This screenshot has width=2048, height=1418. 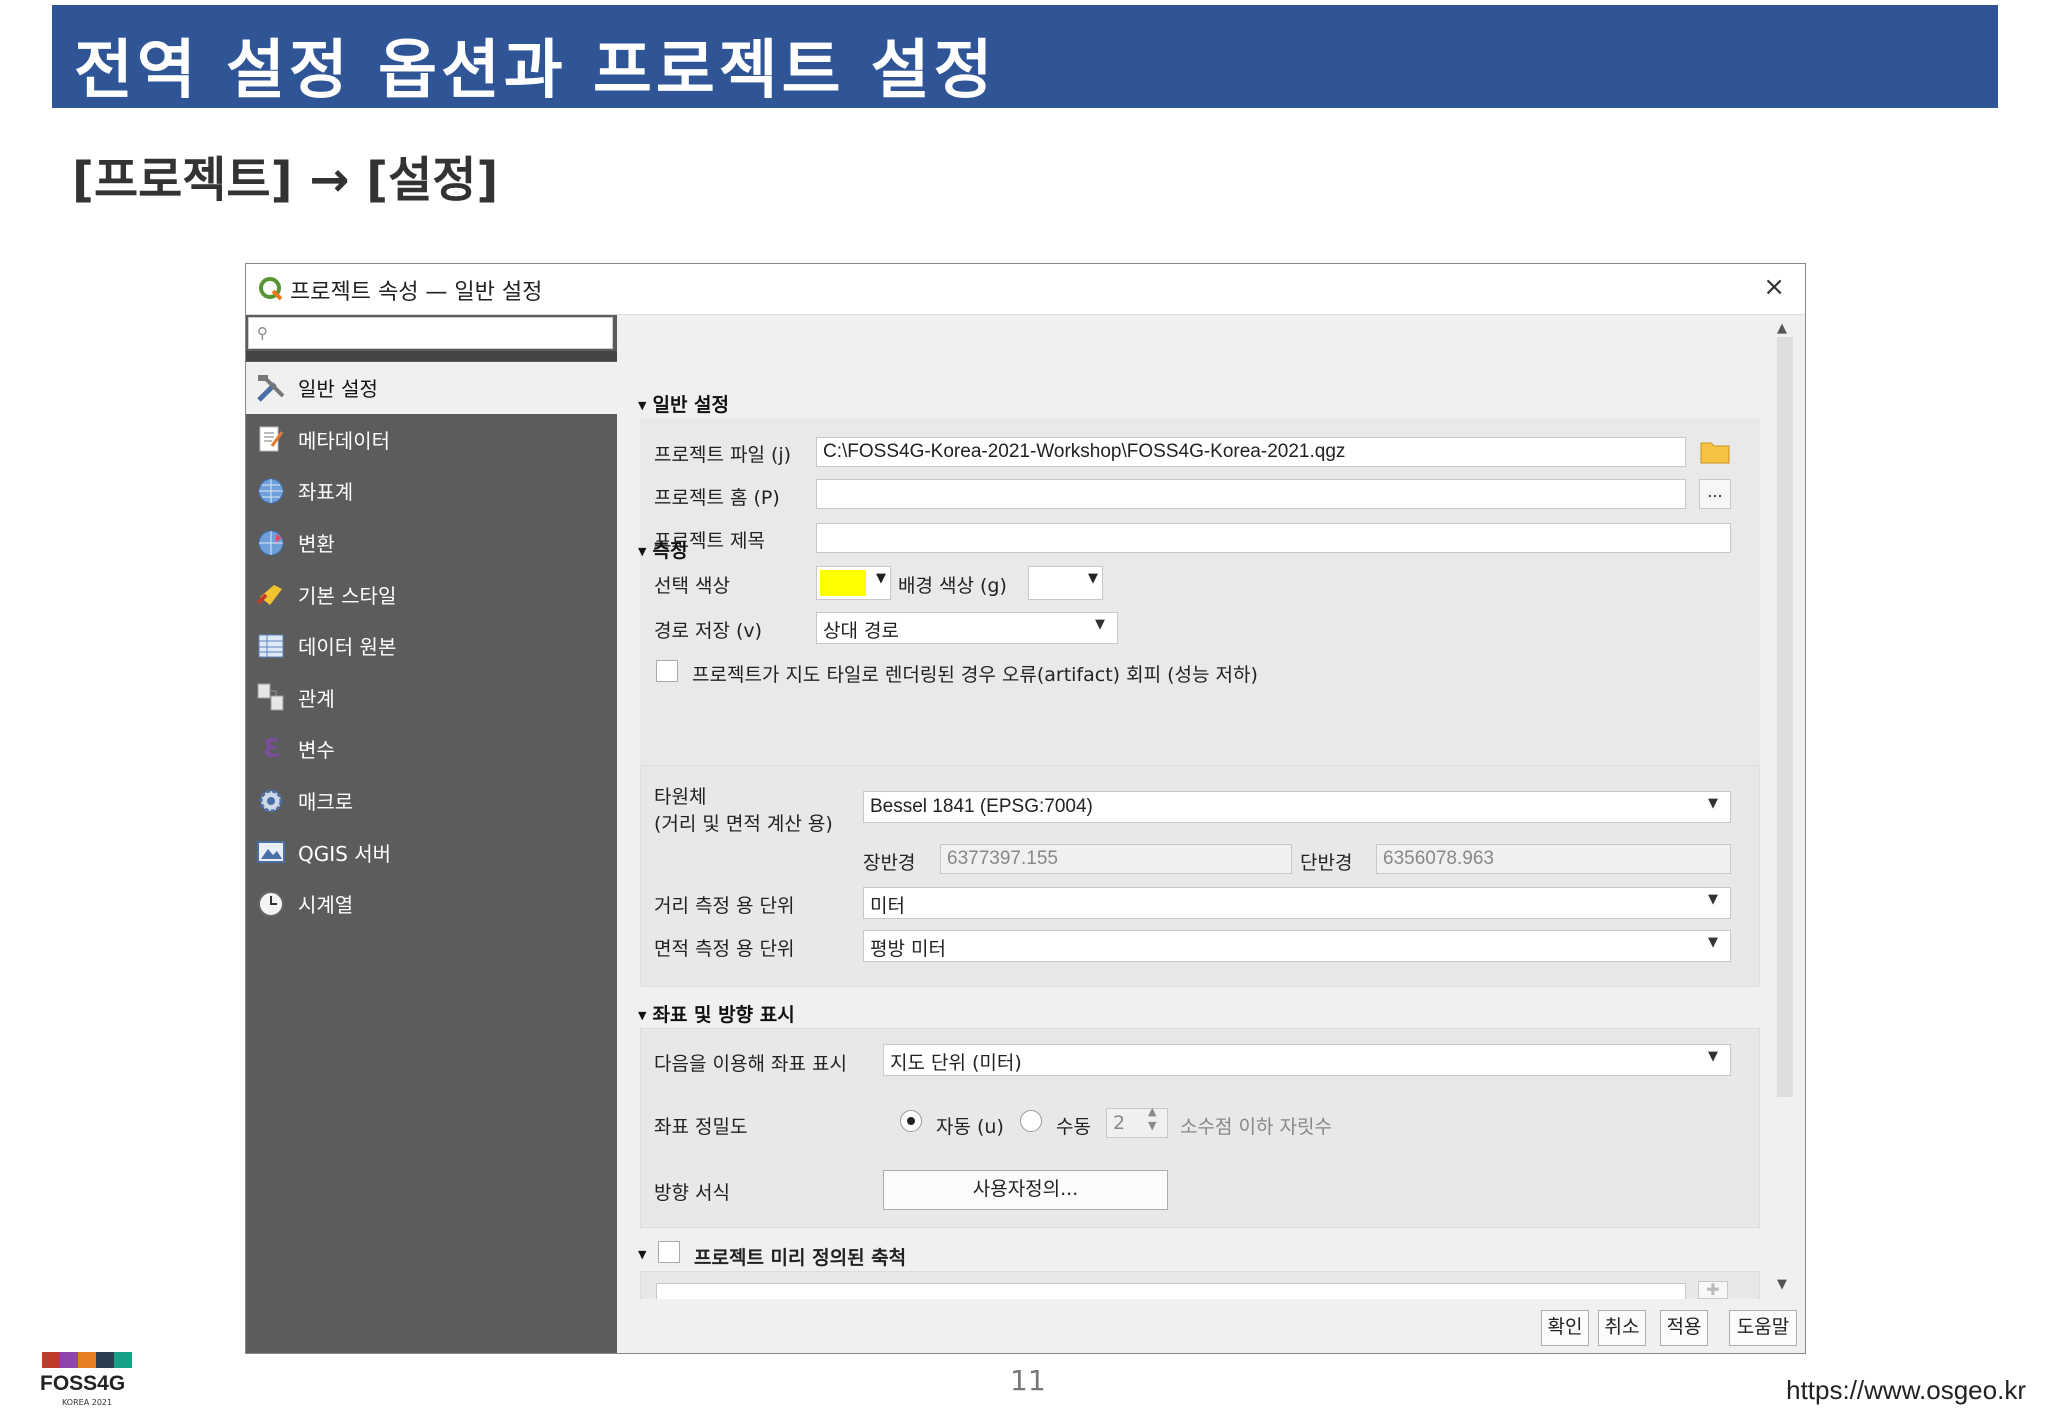 I want to click on area-units-combo: 평방 미터 ▼, so click(x=1297, y=946).